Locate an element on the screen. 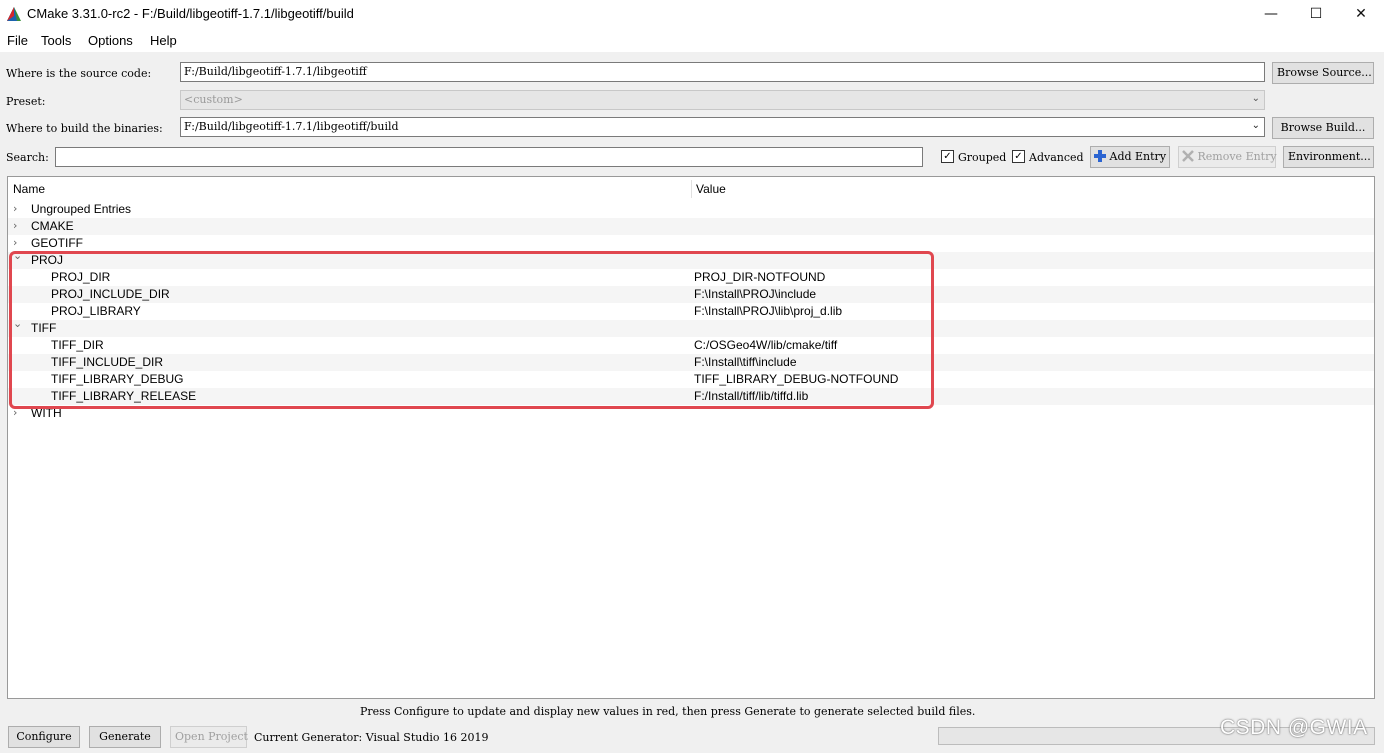 Image resolution: width=1384 pixels, height=753 pixels. advanced-checkbox: ✓ is located at coordinates (1018, 156).